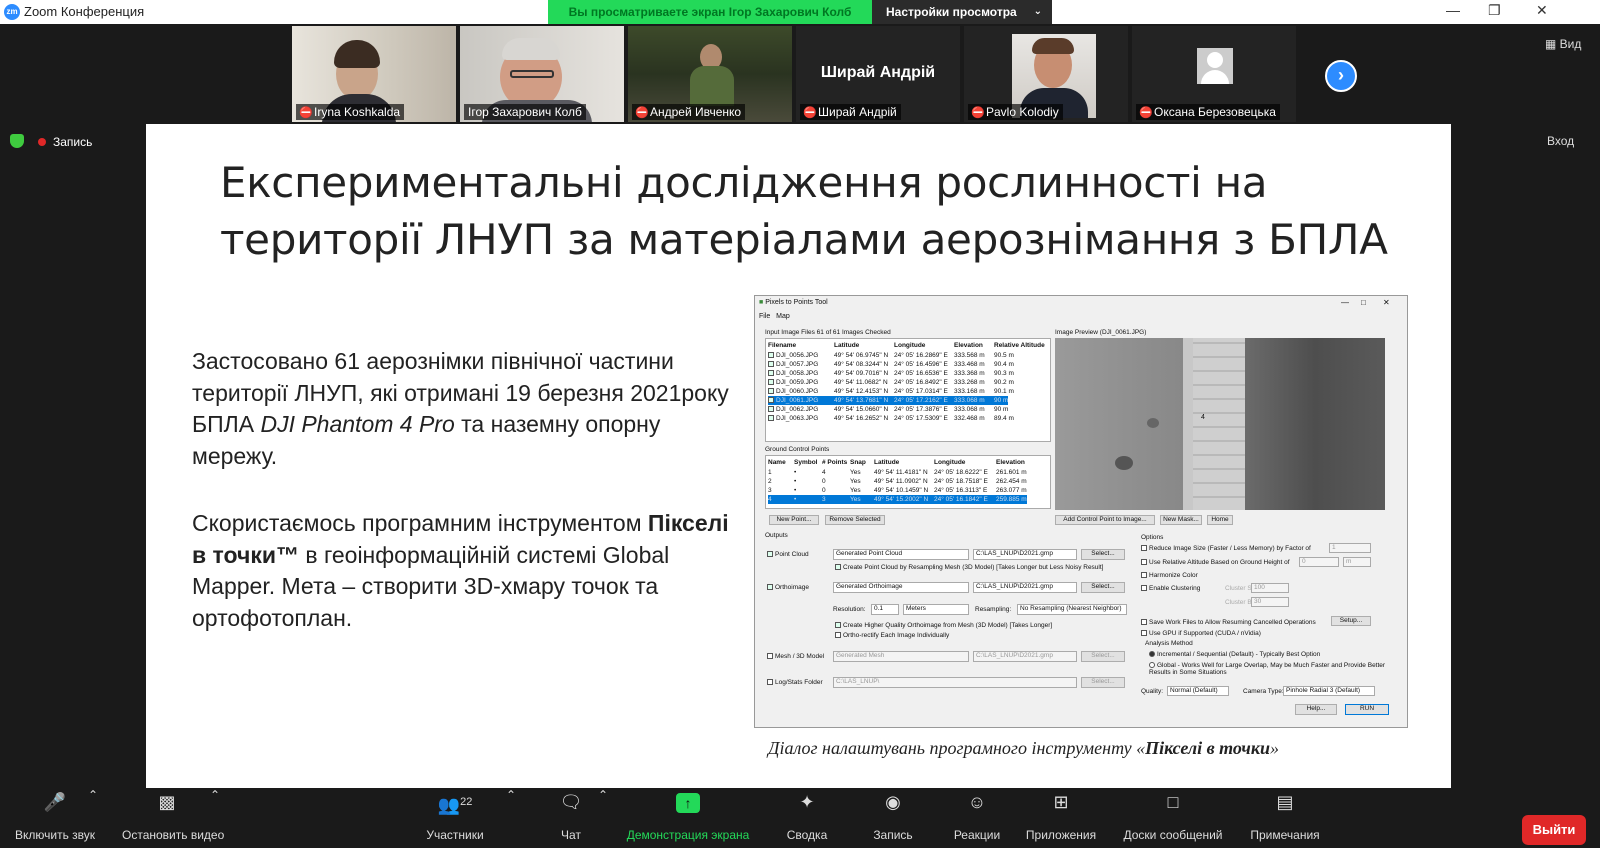  I want to click on participant-tile: ⛔ Pavlo Kolodiy, so click(1046, 74).